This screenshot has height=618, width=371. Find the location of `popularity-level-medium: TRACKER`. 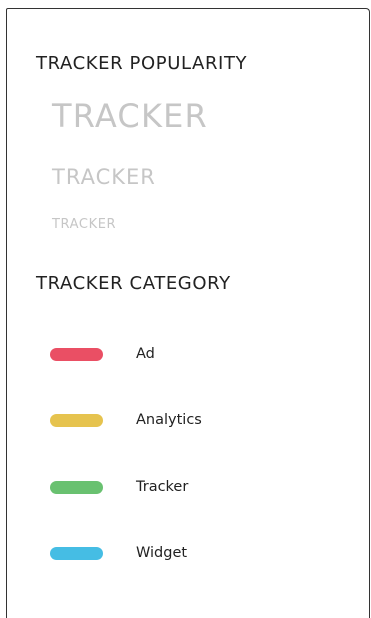

popularity-level-medium: TRACKER is located at coordinates (104, 177).